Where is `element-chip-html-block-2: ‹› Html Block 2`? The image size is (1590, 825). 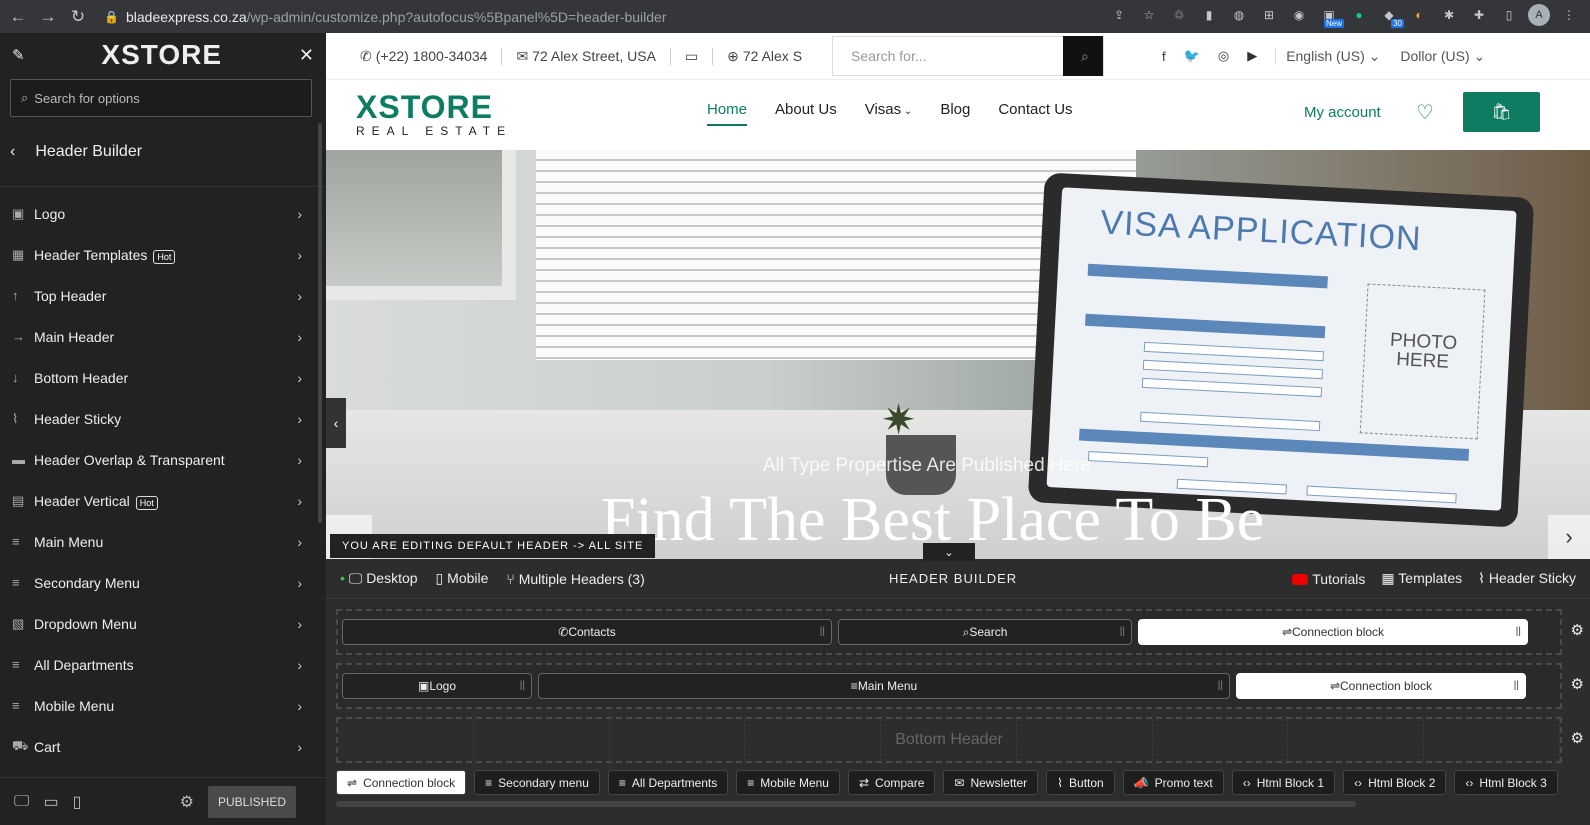 element-chip-html-block-2: ‹› Html Block 2 is located at coordinates (1395, 782).